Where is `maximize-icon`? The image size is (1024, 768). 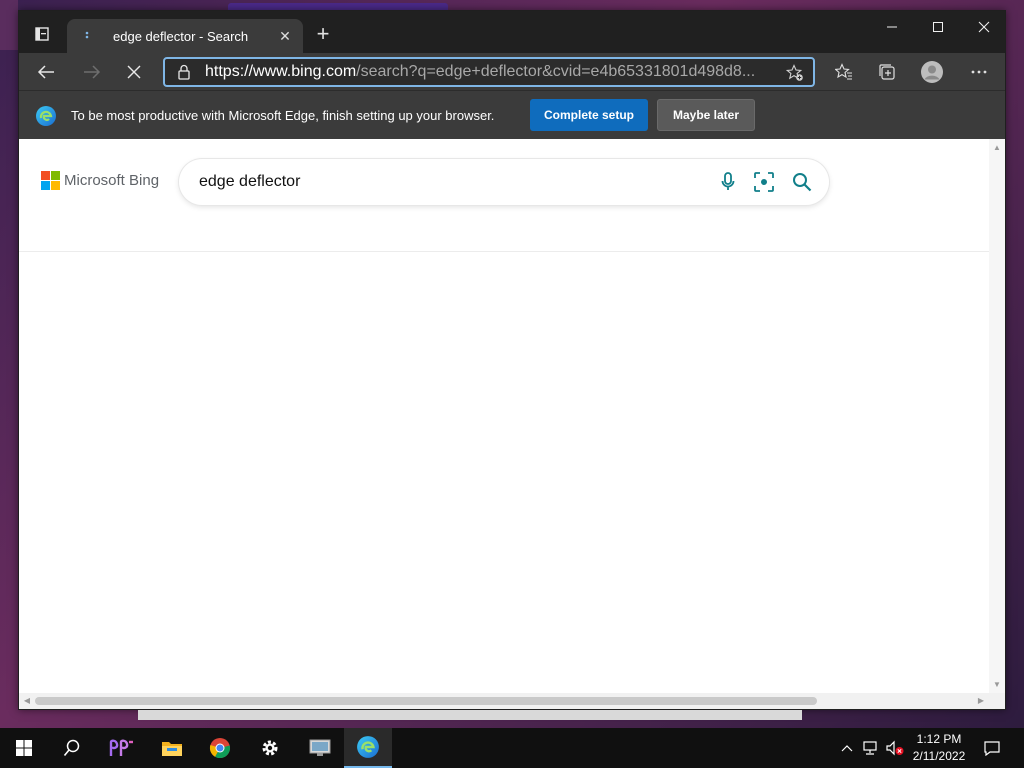 maximize-icon is located at coordinates (938, 27).